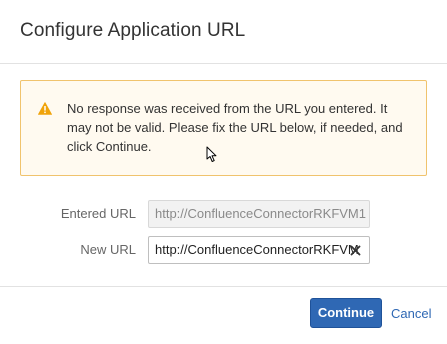 This screenshot has width=447, height=344. What do you see at coordinates (259, 214) in the screenshot?
I see `entered-url-field: http://ConfluenceConnectorRKFVM1` at bounding box center [259, 214].